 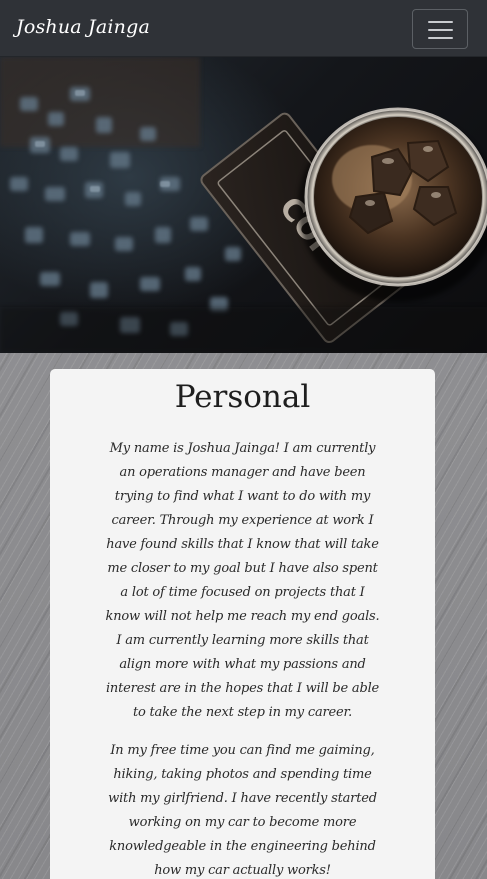 What do you see at coordinates (243, 28) in the screenshot?
I see `navbar: Joshua Jainga` at bounding box center [243, 28].